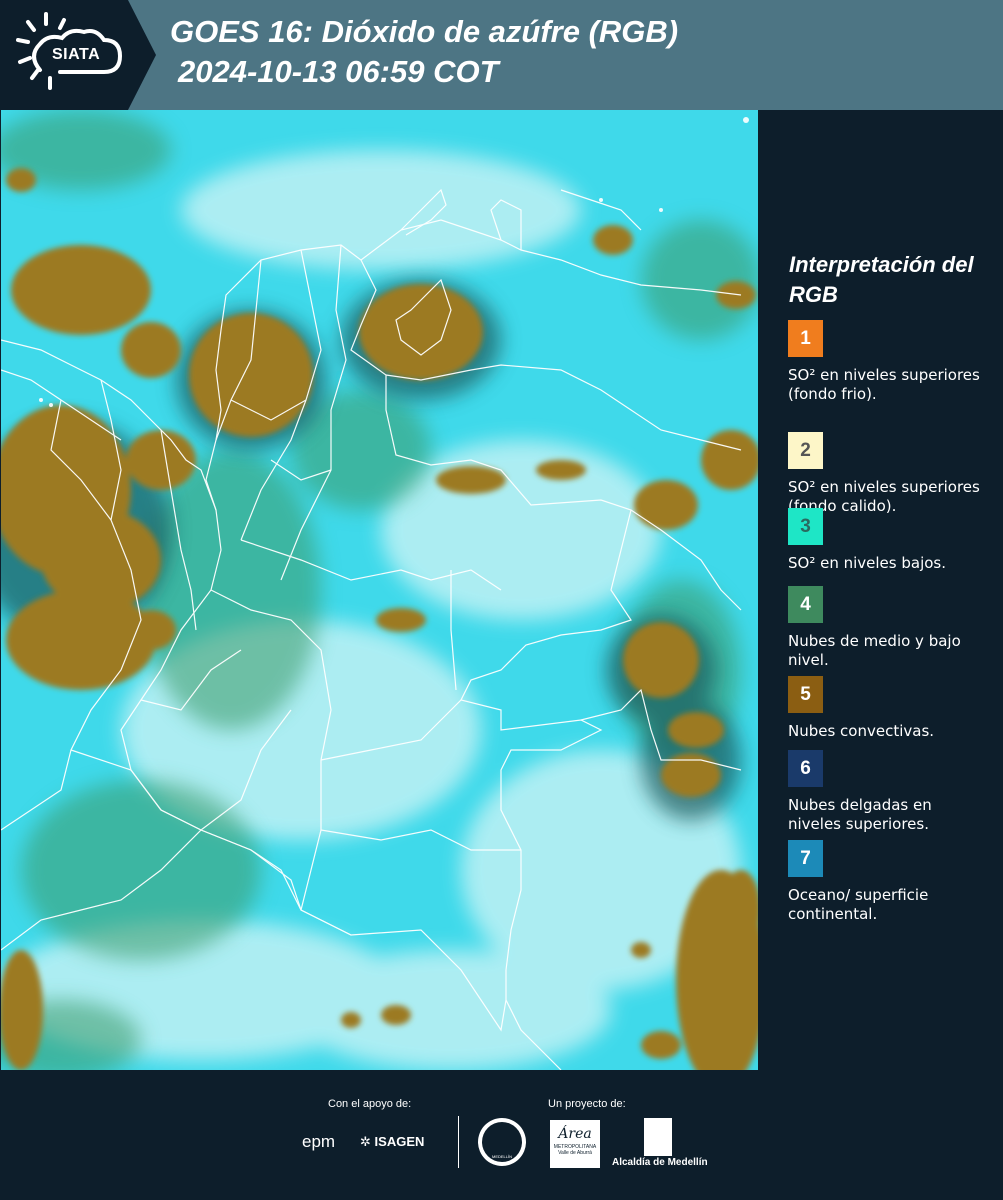 Image resolution: width=1003 pixels, height=1200 pixels. I want to click on legend-swatch: 3, so click(805, 526).